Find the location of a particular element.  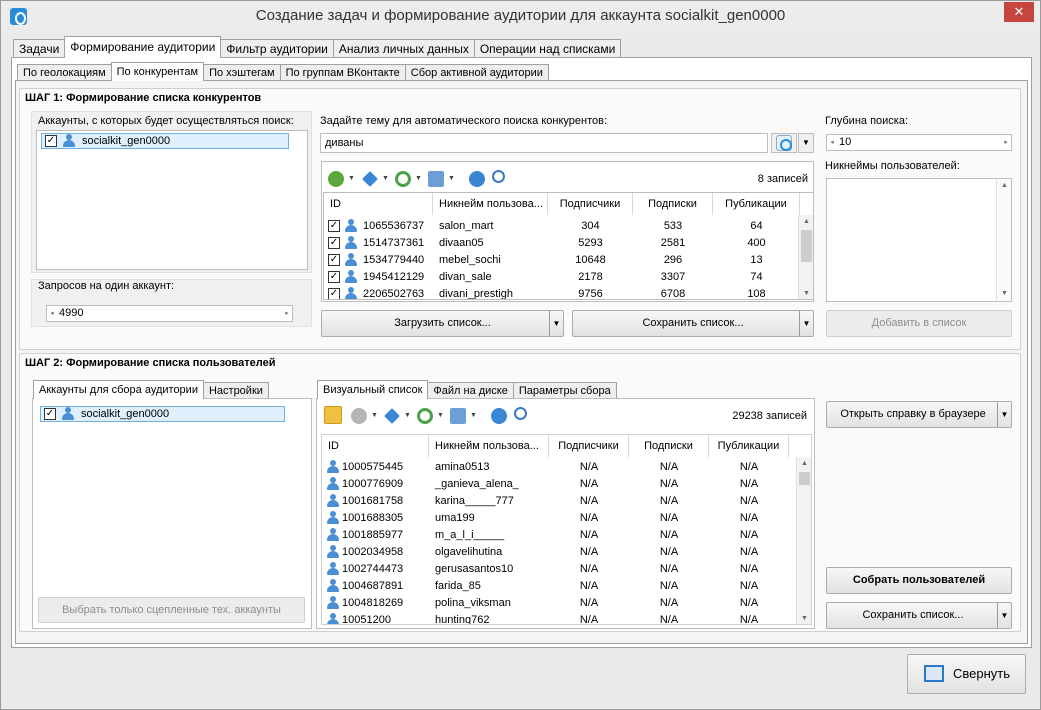

save-users-dropdown-icon: ▼ is located at coordinates (1004, 615).